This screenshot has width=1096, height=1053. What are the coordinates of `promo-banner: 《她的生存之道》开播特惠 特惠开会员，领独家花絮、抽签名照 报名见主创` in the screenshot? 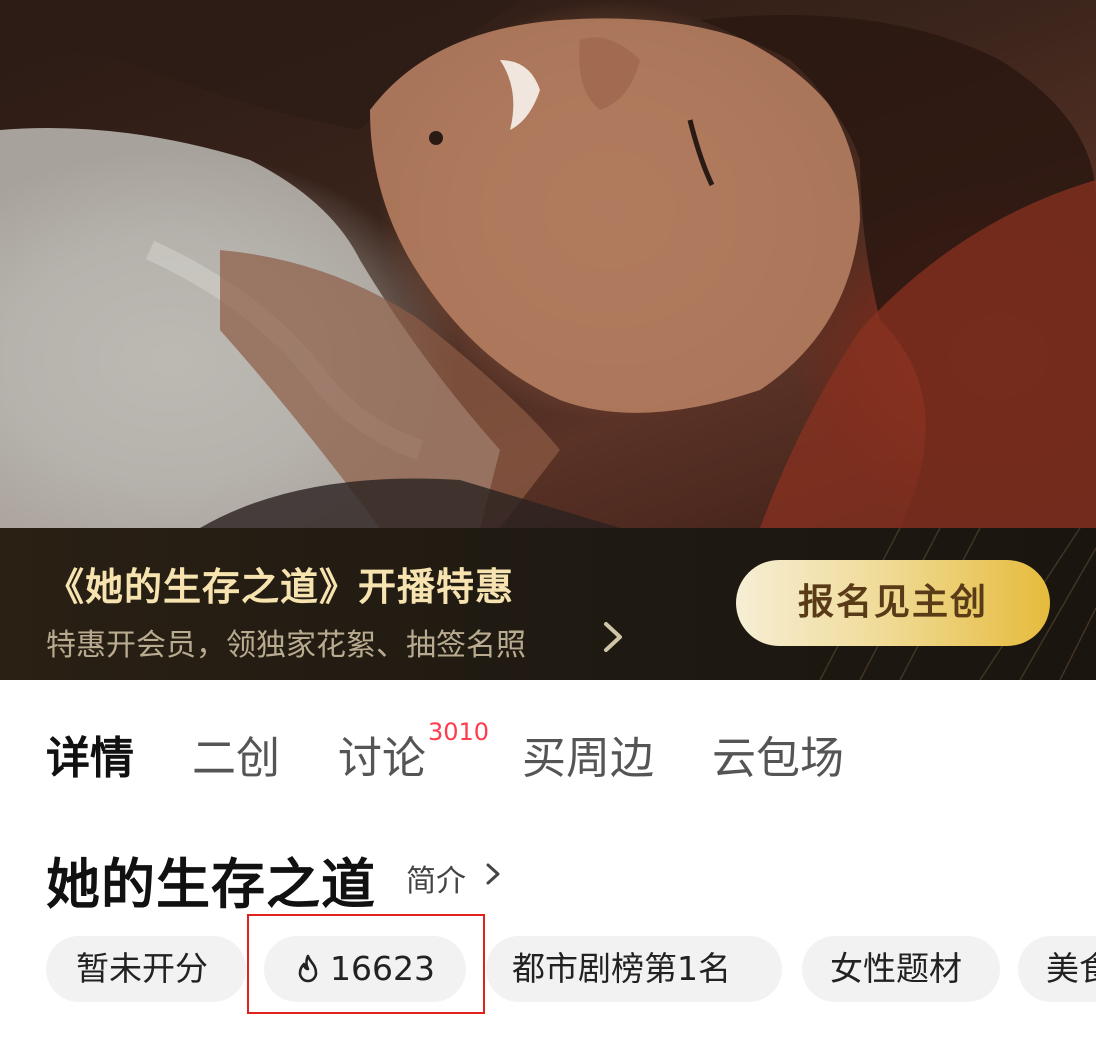 It's located at (548, 604).